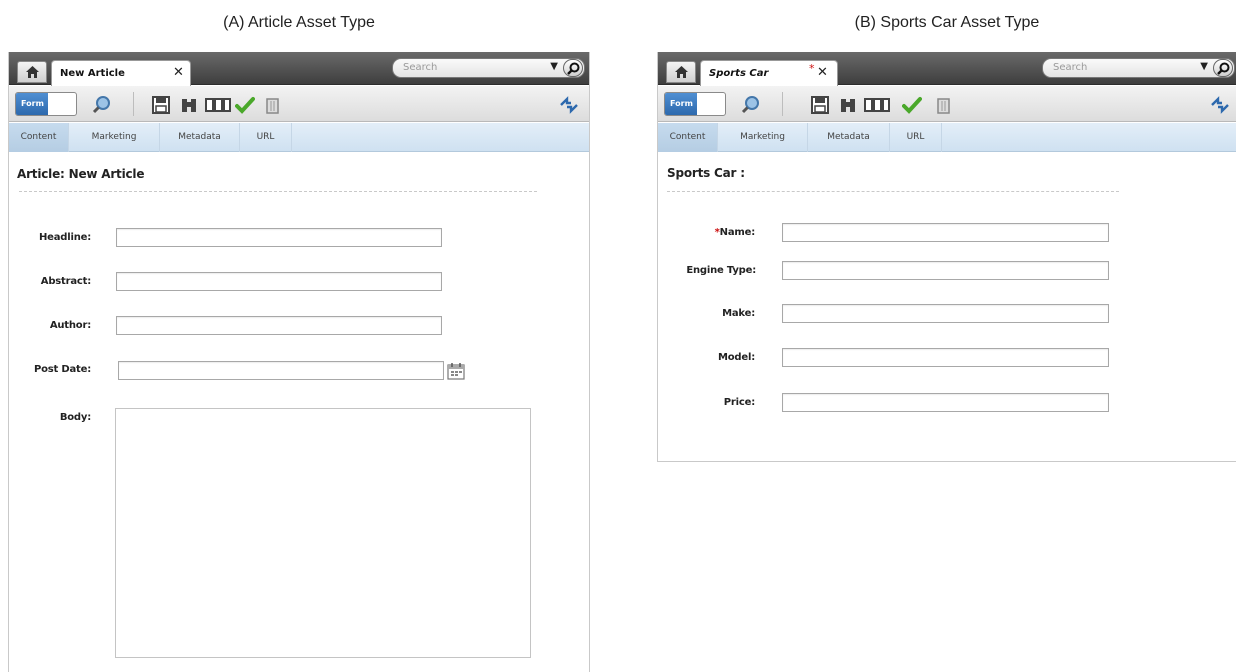 This screenshot has height=672, width=1236. I want to click on name-field, so click(945, 232).